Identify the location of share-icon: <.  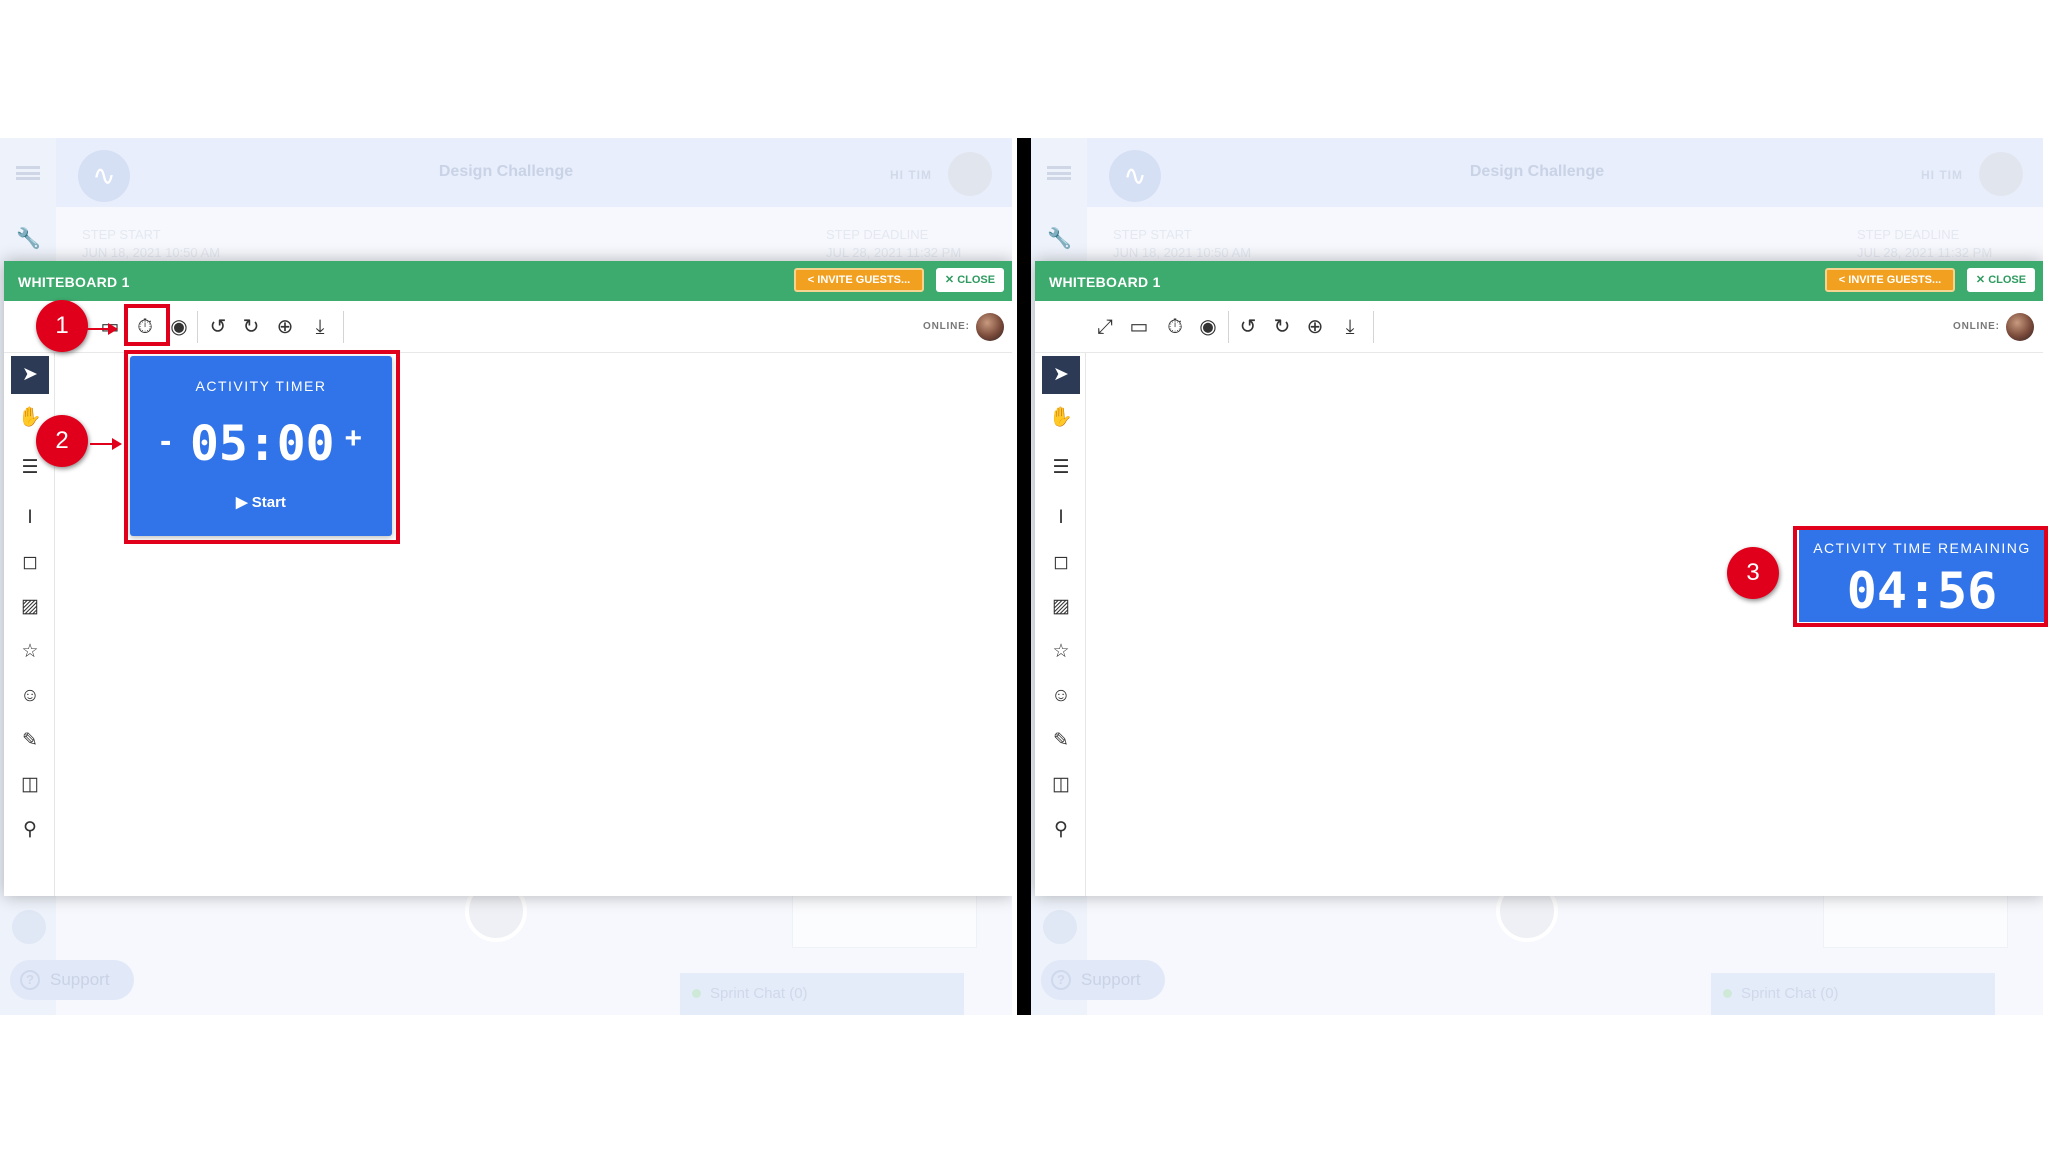
(1843, 280).